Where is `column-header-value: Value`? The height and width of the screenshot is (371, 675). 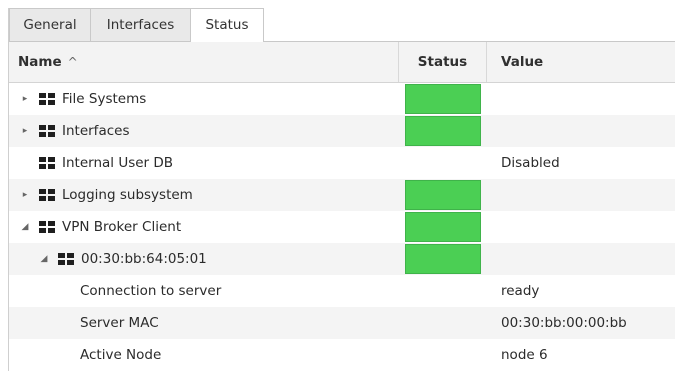
column-header-value: Value is located at coordinates (581, 62).